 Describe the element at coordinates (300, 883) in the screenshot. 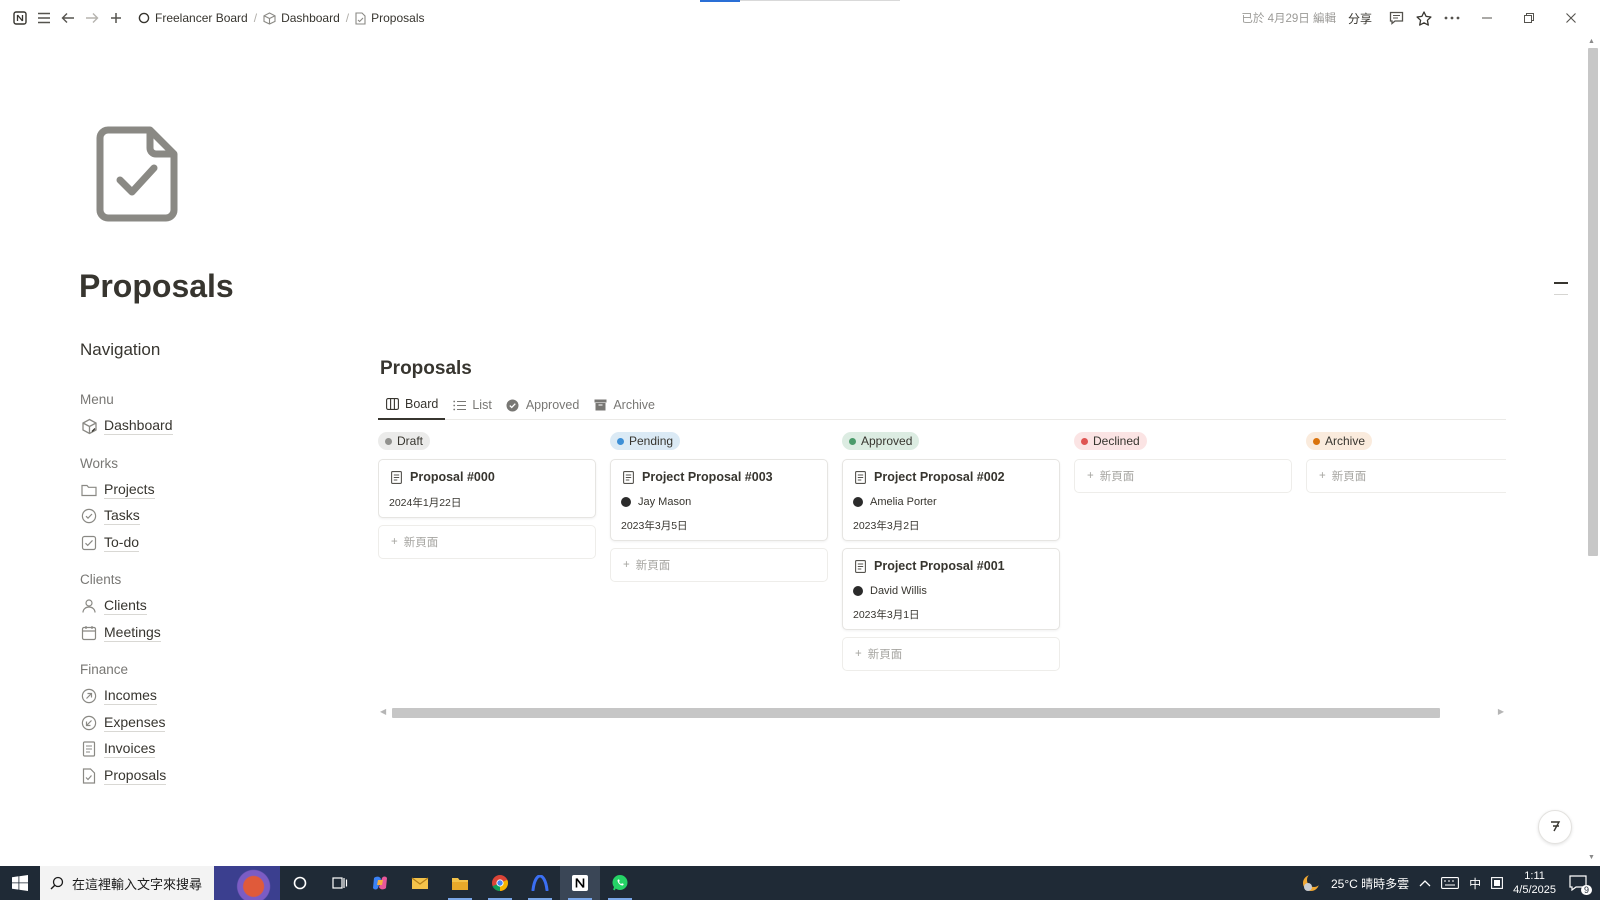

I see `cortana-icon` at that location.